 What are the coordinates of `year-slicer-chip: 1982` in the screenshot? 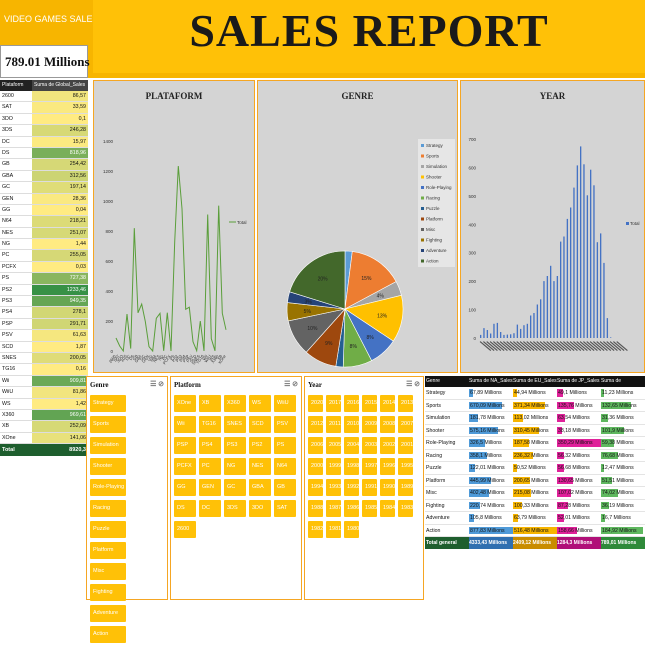 It's located at (315, 529).